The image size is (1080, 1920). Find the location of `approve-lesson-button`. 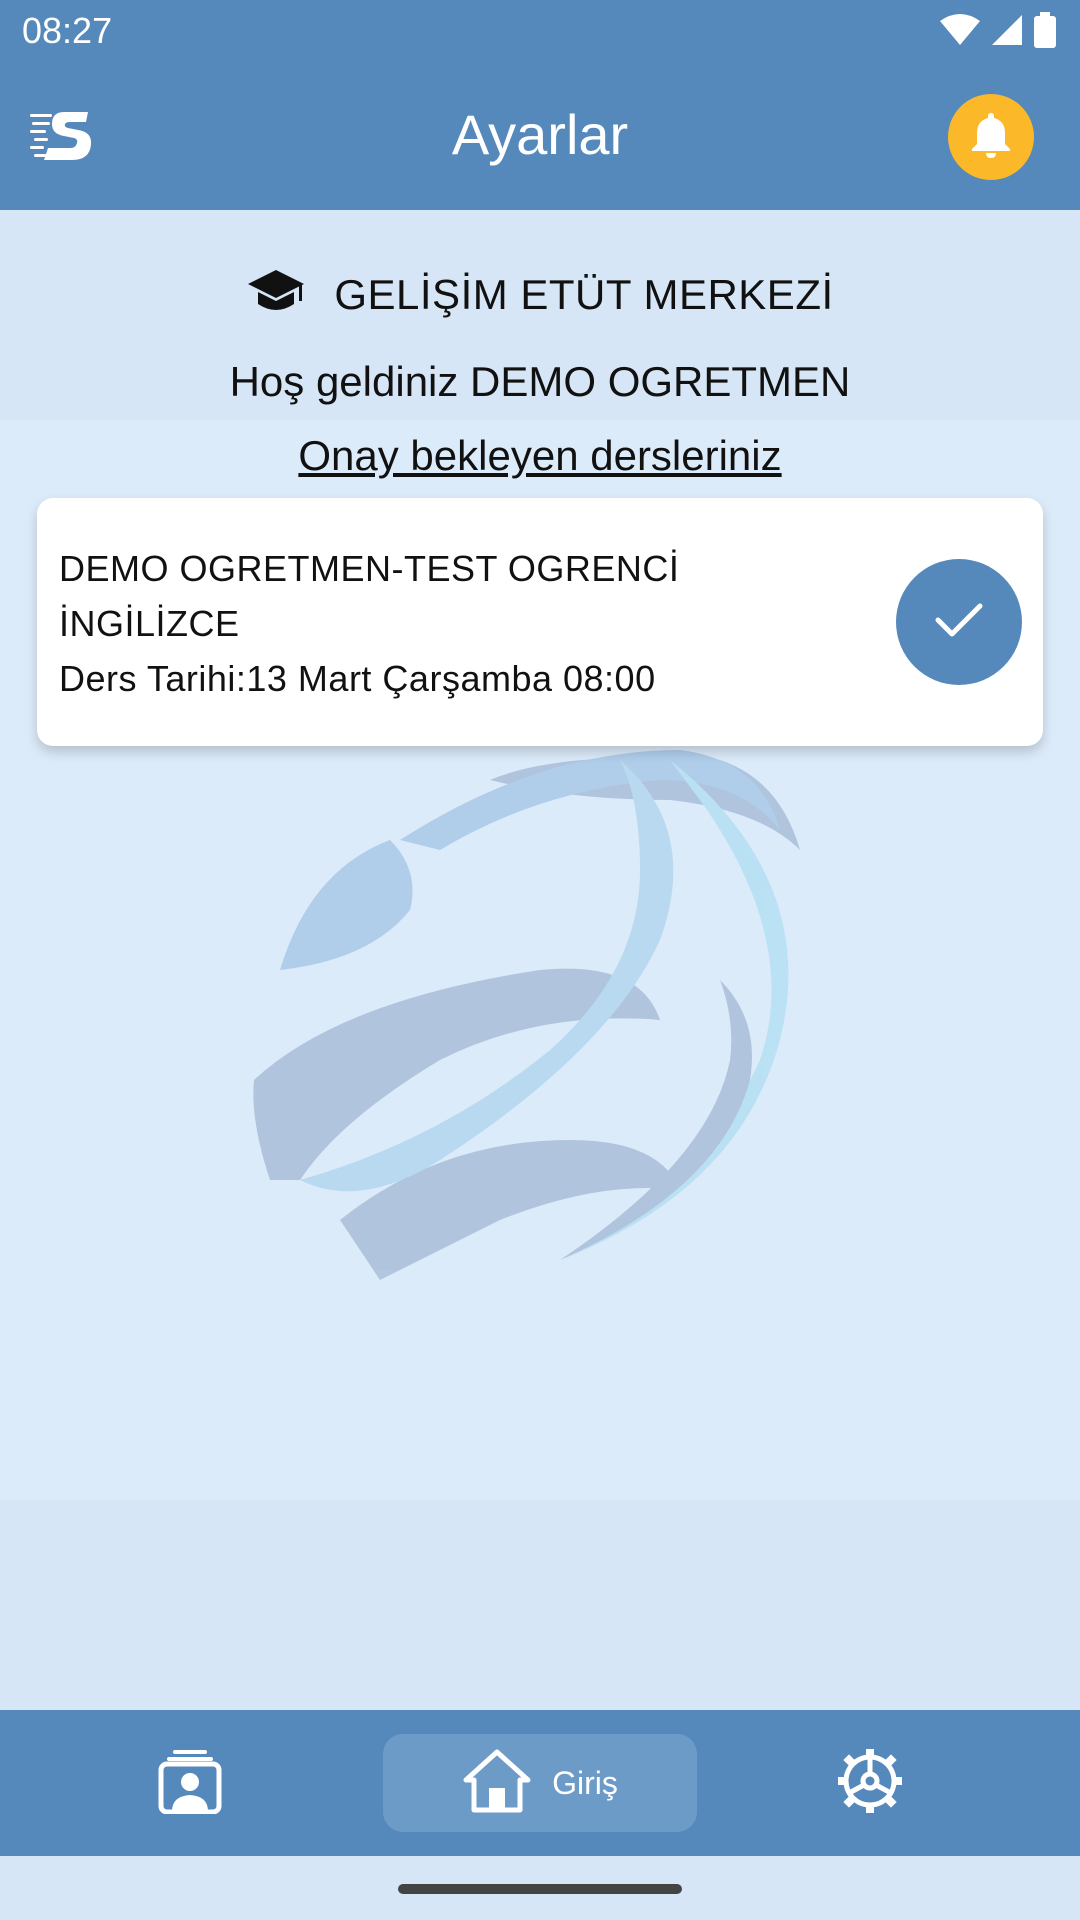

approve-lesson-button is located at coordinates (959, 622).